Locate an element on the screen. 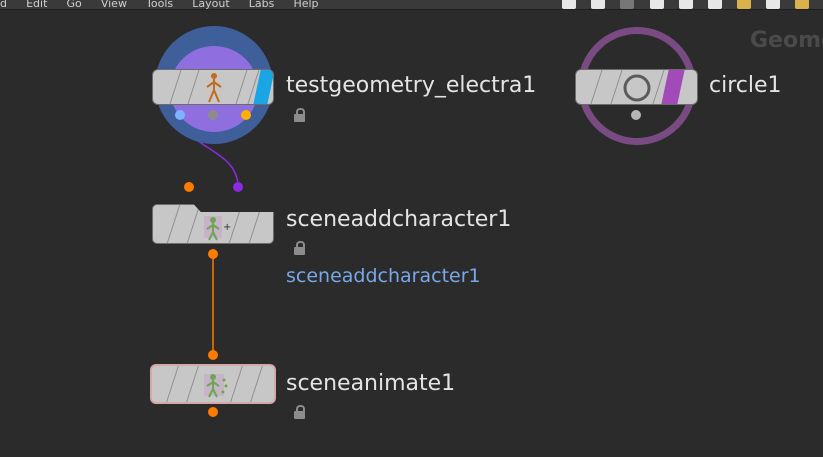 Image resolution: width=823 pixels, height=457 pixels. node-descriptive-label: sceneaddcharacter1 is located at coordinates (383, 276).